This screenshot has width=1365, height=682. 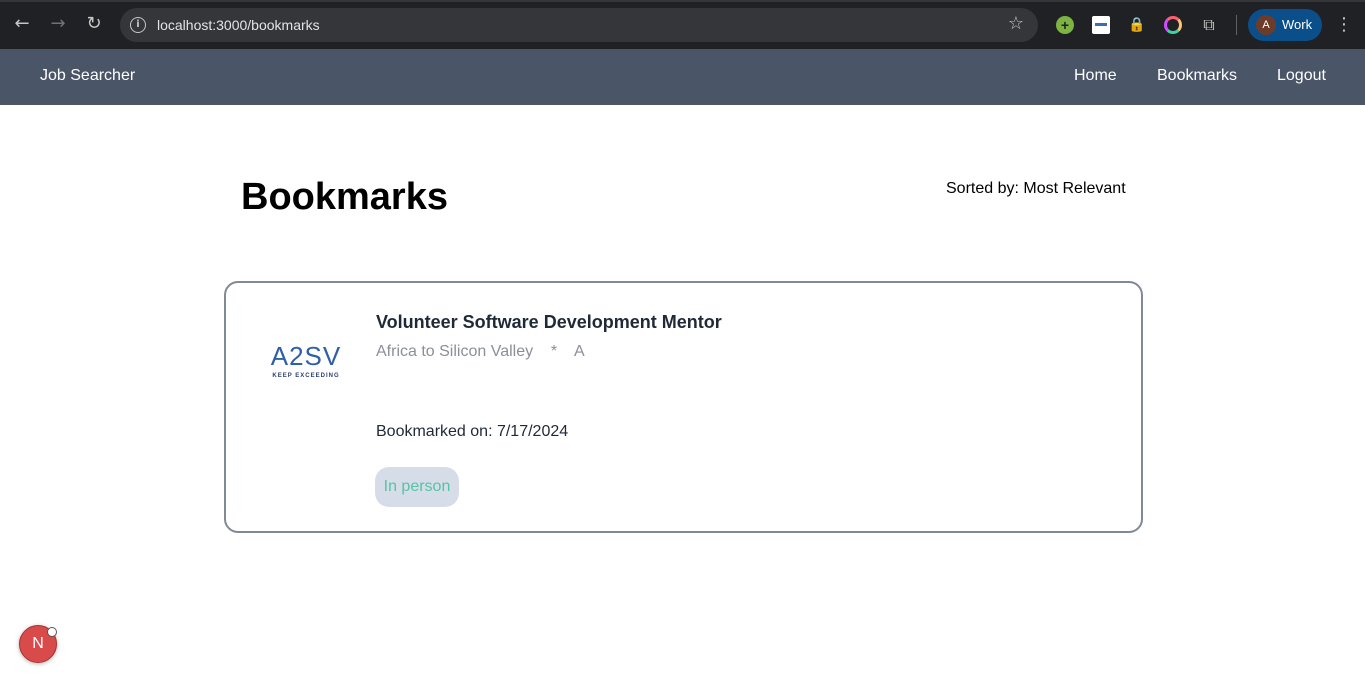 What do you see at coordinates (1197, 76) in the screenshot?
I see `nav-bookmarks-link: Bookmarks` at bounding box center [1197, 76].